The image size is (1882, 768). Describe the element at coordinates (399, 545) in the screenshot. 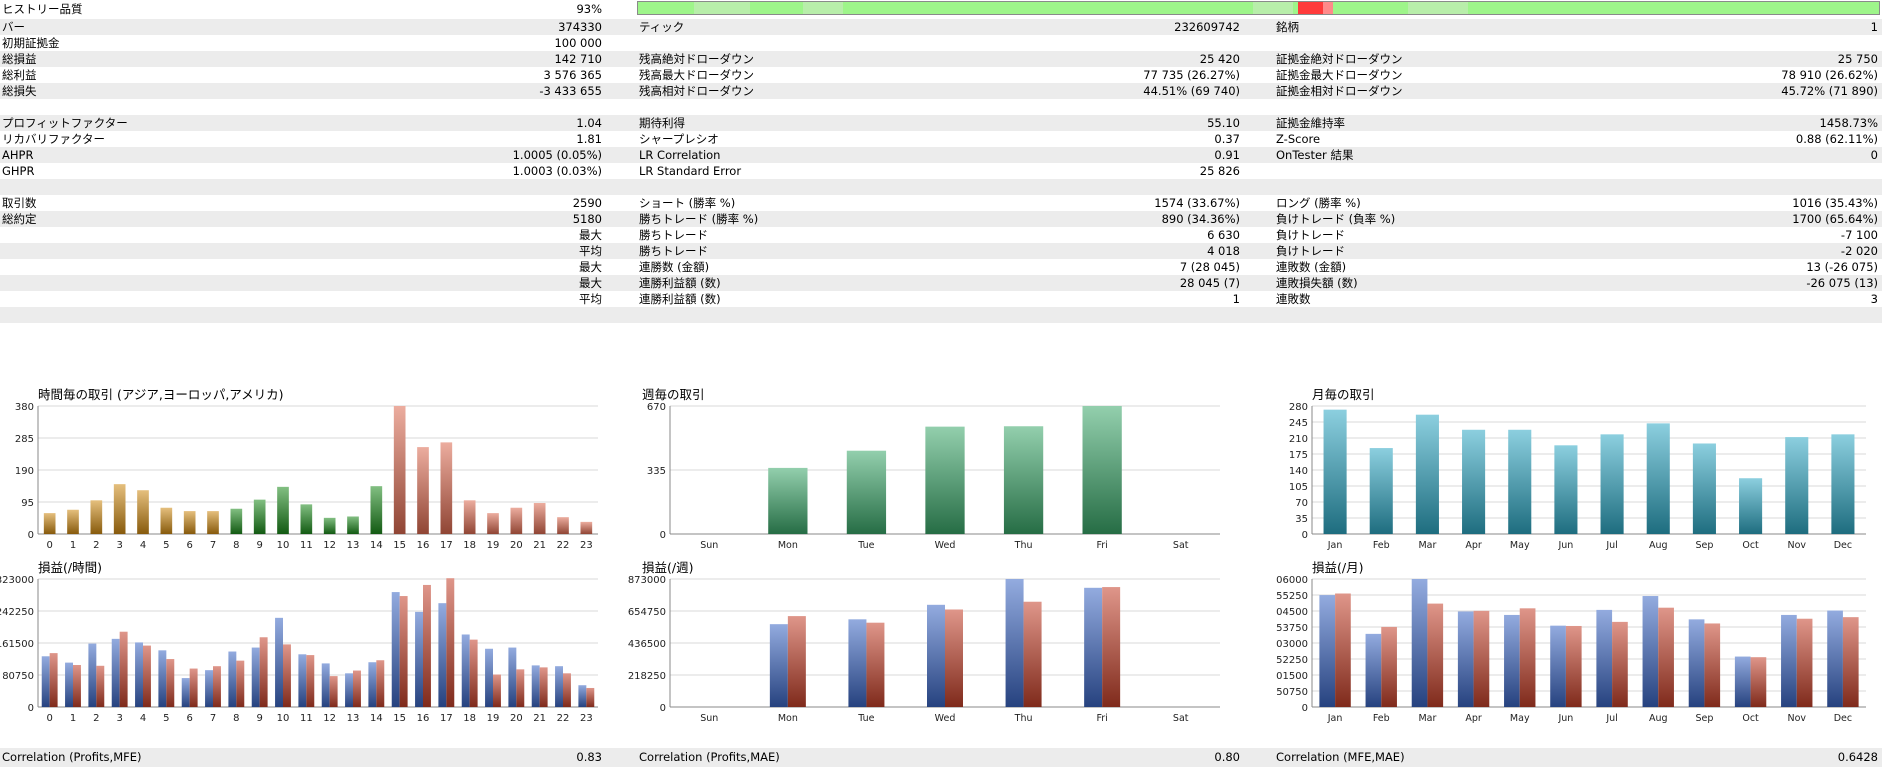

I see `x-tick-label: 15` at that location.